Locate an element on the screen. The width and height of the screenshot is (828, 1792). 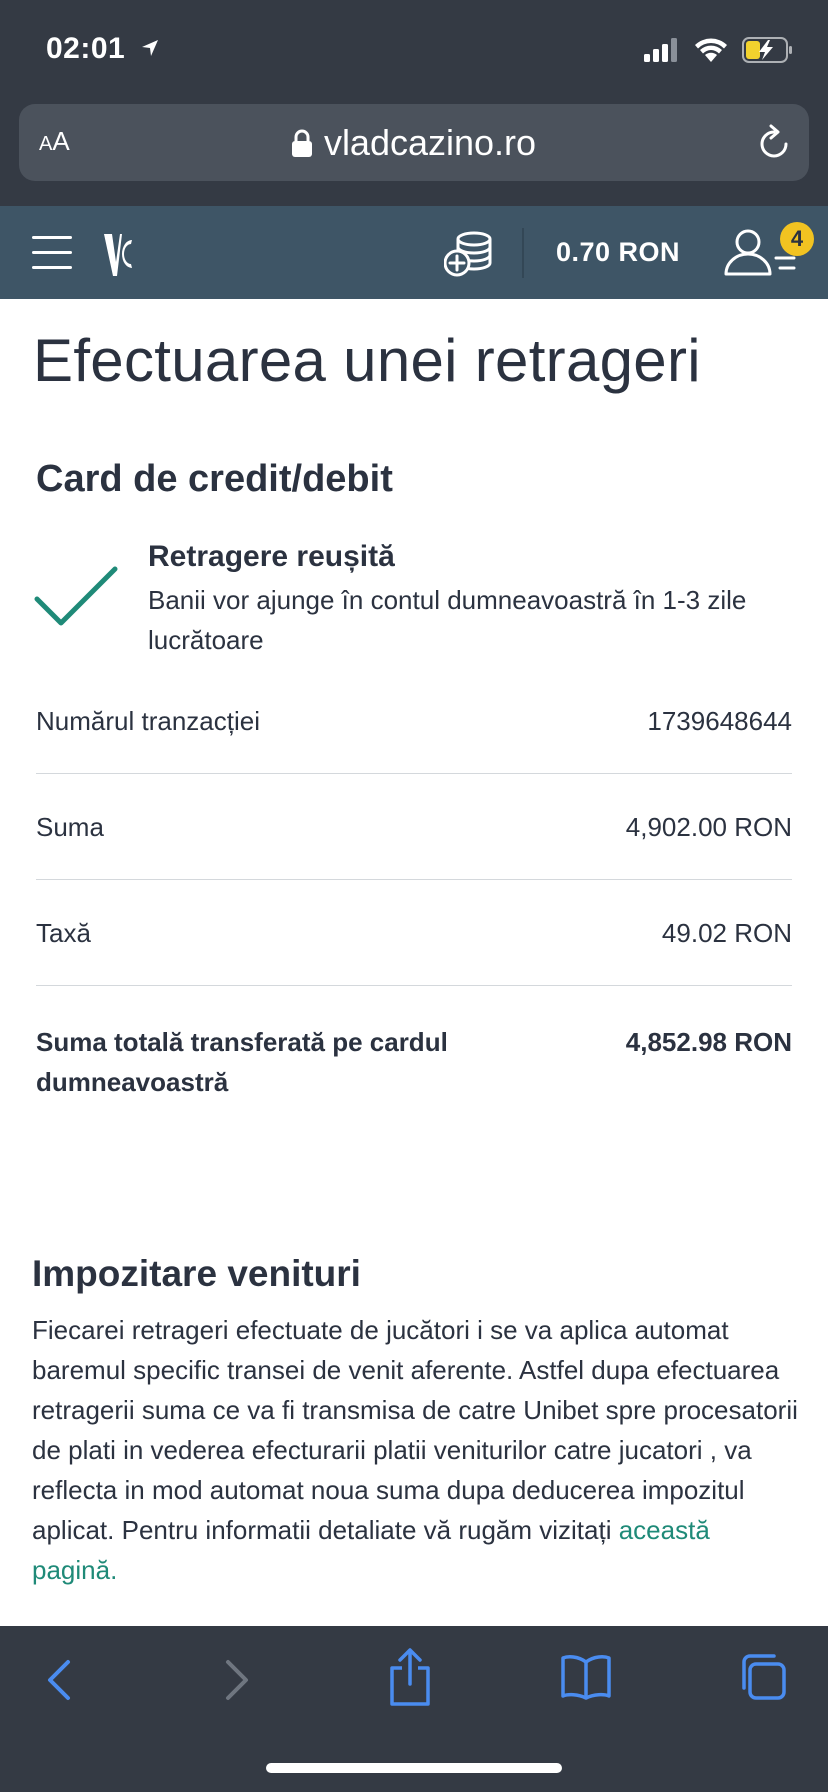
deposit-coins-icon is located at coordinates (469, 254).